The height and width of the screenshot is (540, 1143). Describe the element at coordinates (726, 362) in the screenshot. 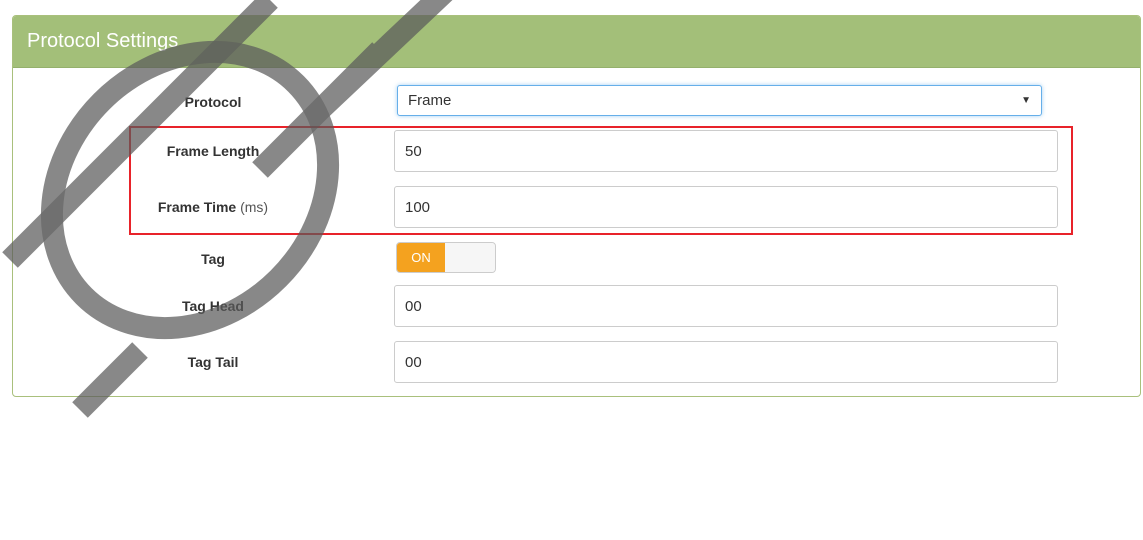

I see `tag-tail-input: 00` at that location.